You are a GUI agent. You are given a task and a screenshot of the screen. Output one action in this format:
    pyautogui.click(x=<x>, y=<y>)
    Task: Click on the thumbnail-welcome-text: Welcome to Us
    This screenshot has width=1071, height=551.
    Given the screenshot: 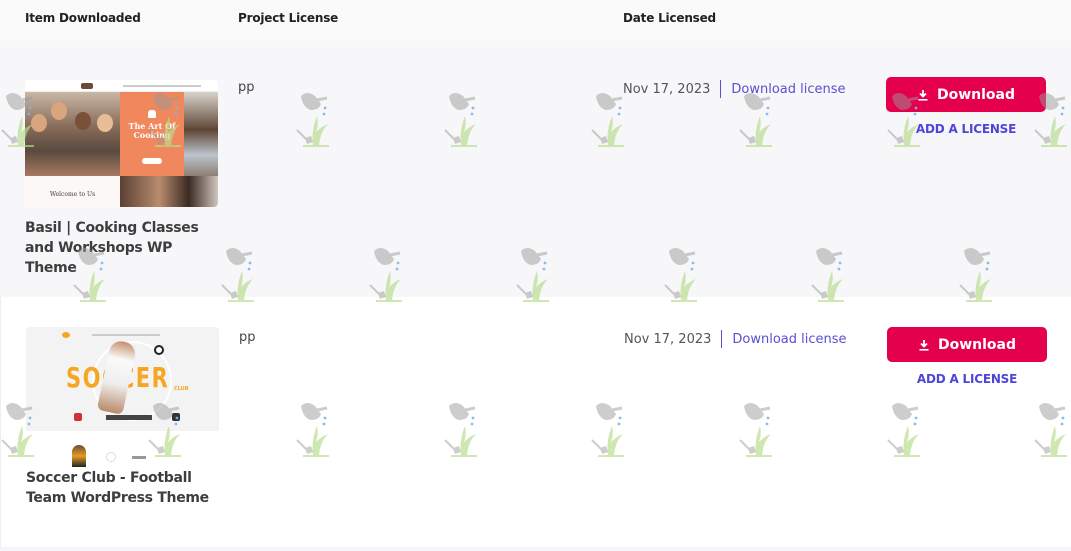 What is the action you would take?
    pyautogui.click(x=72, y=191)
    